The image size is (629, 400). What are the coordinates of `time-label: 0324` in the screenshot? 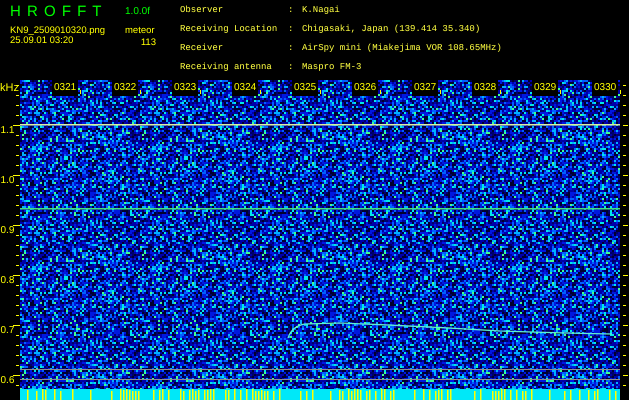 It's located at (245, 88).